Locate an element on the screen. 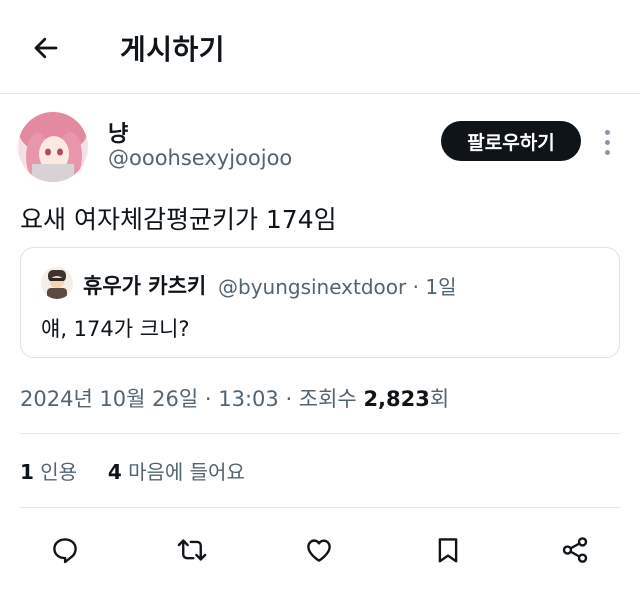  author-handle: @ooohsexyjoojoo is located at coordinates (200, 158).